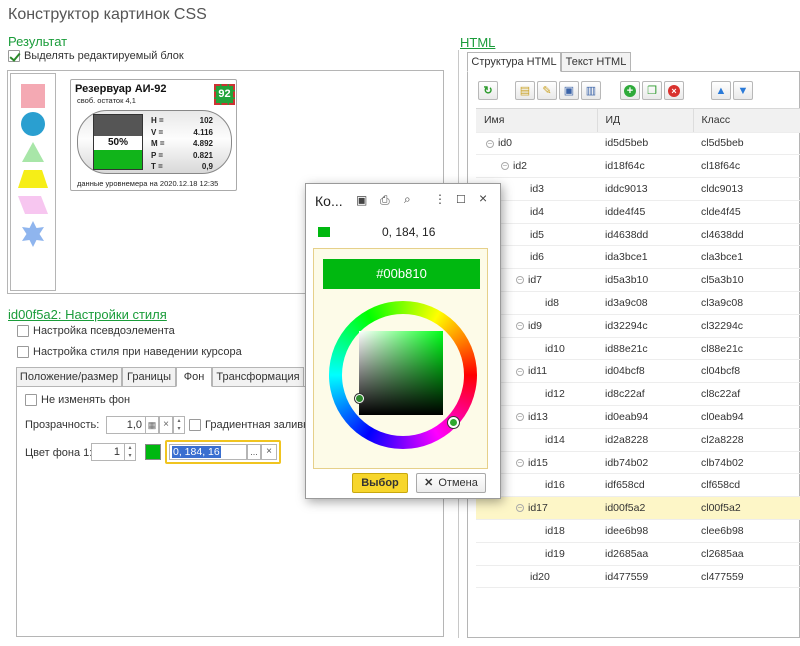 Image resolution: width=800 pixels, height=646 pixels. Describe the element at coordinates (129, 352) in the screenshot. I see `hover-checkbox-row: Настройка стиля при наведении курсора` at that location.